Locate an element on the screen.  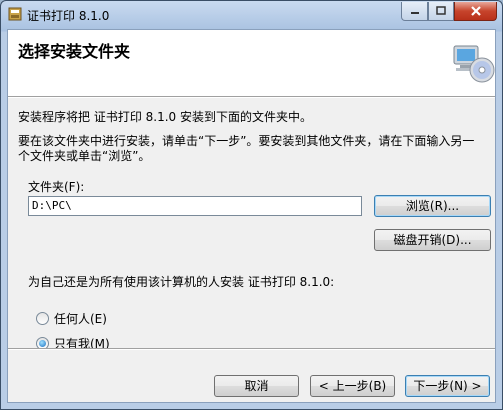
installer-app-icon is located at coordinates (15, 14).